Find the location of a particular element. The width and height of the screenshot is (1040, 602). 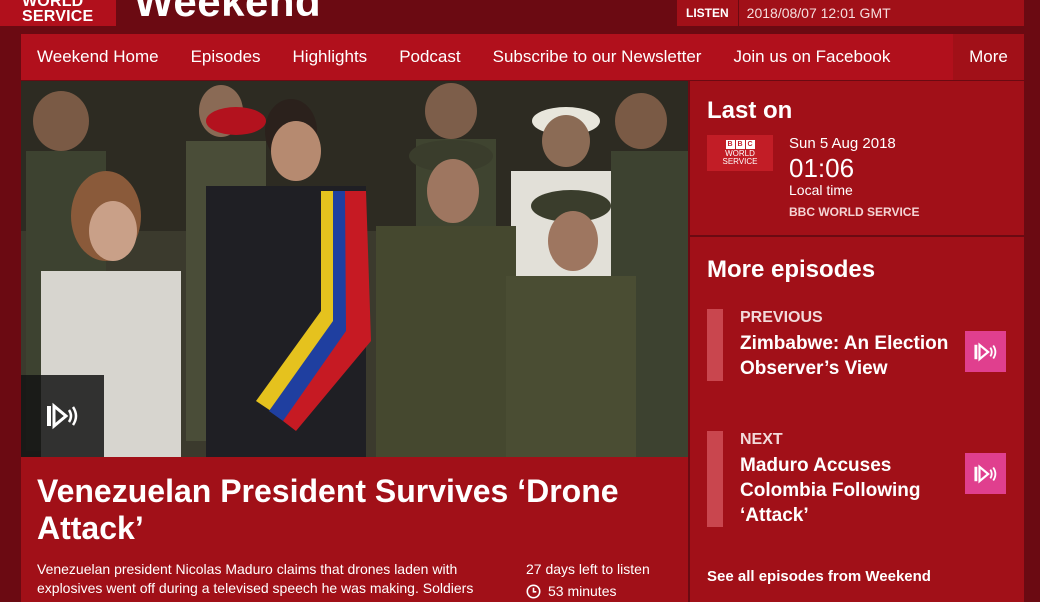

previous-episode-title: Zimbabwe: An Election Observer’s View is located at coordinates (852, 356).